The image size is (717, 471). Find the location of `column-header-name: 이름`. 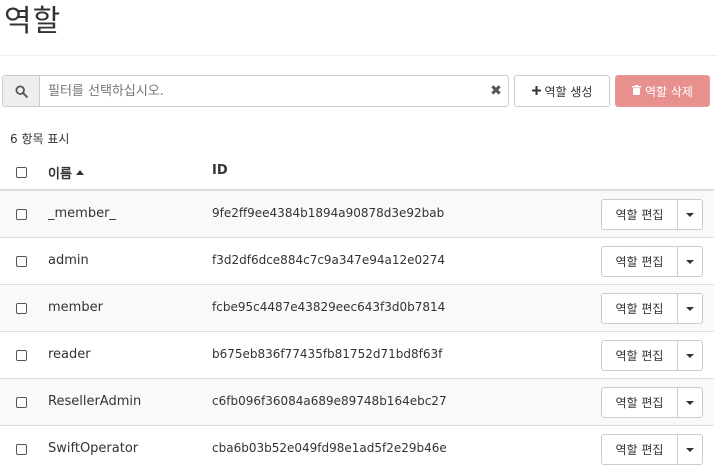

column-header-name: 이름 is located at coordinates (66, 172).